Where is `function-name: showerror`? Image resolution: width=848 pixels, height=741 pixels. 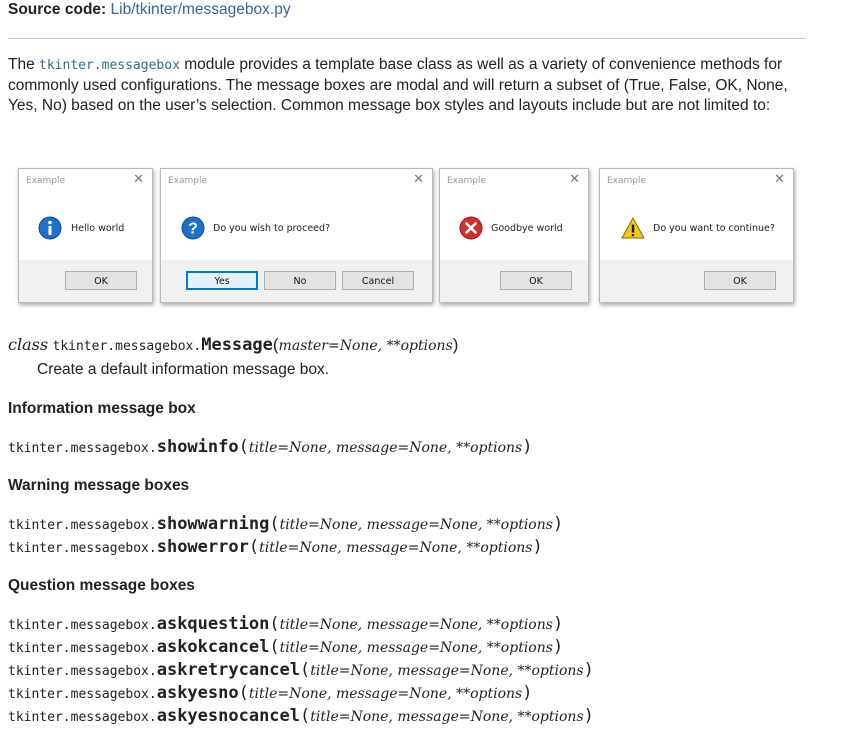
function-name: showerror is located at coordinates (203, 547).